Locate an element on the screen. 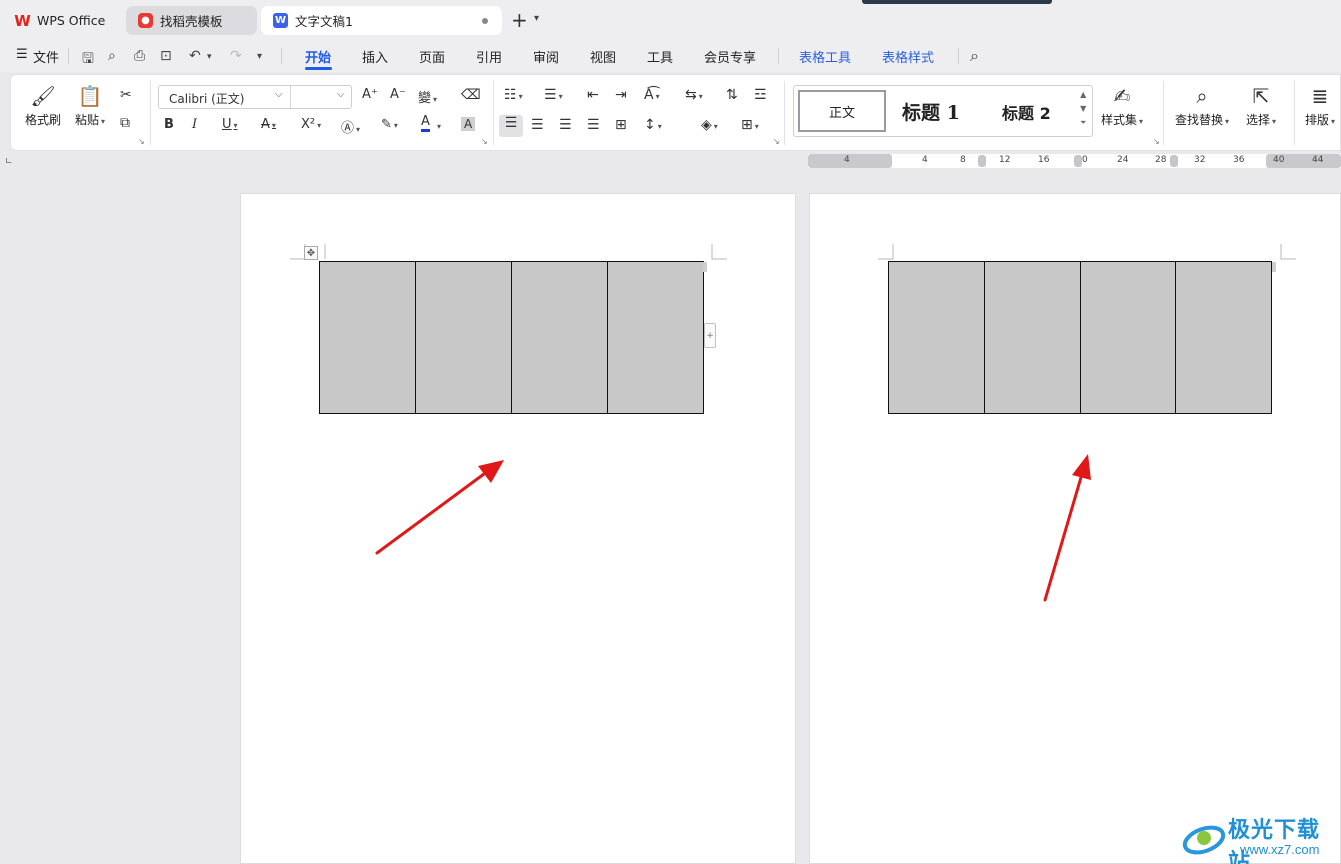 Image resolution: width=1341 pixels, height=864 pixels. watermark-url: www.xz7.com is located at coordinates (1280, 849).